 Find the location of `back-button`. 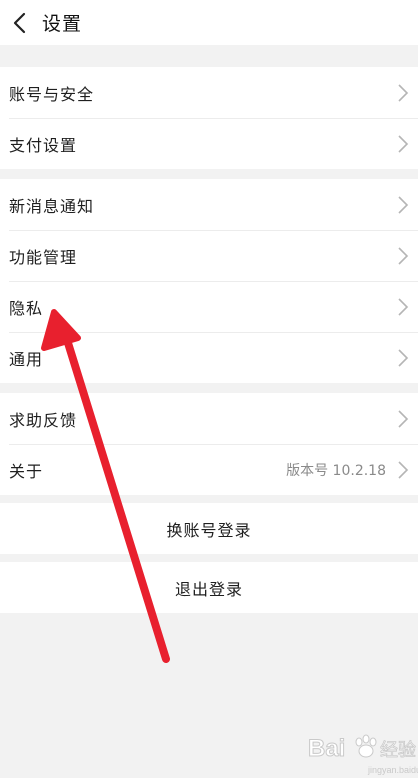

back-button is located at coordinates (19, 22).